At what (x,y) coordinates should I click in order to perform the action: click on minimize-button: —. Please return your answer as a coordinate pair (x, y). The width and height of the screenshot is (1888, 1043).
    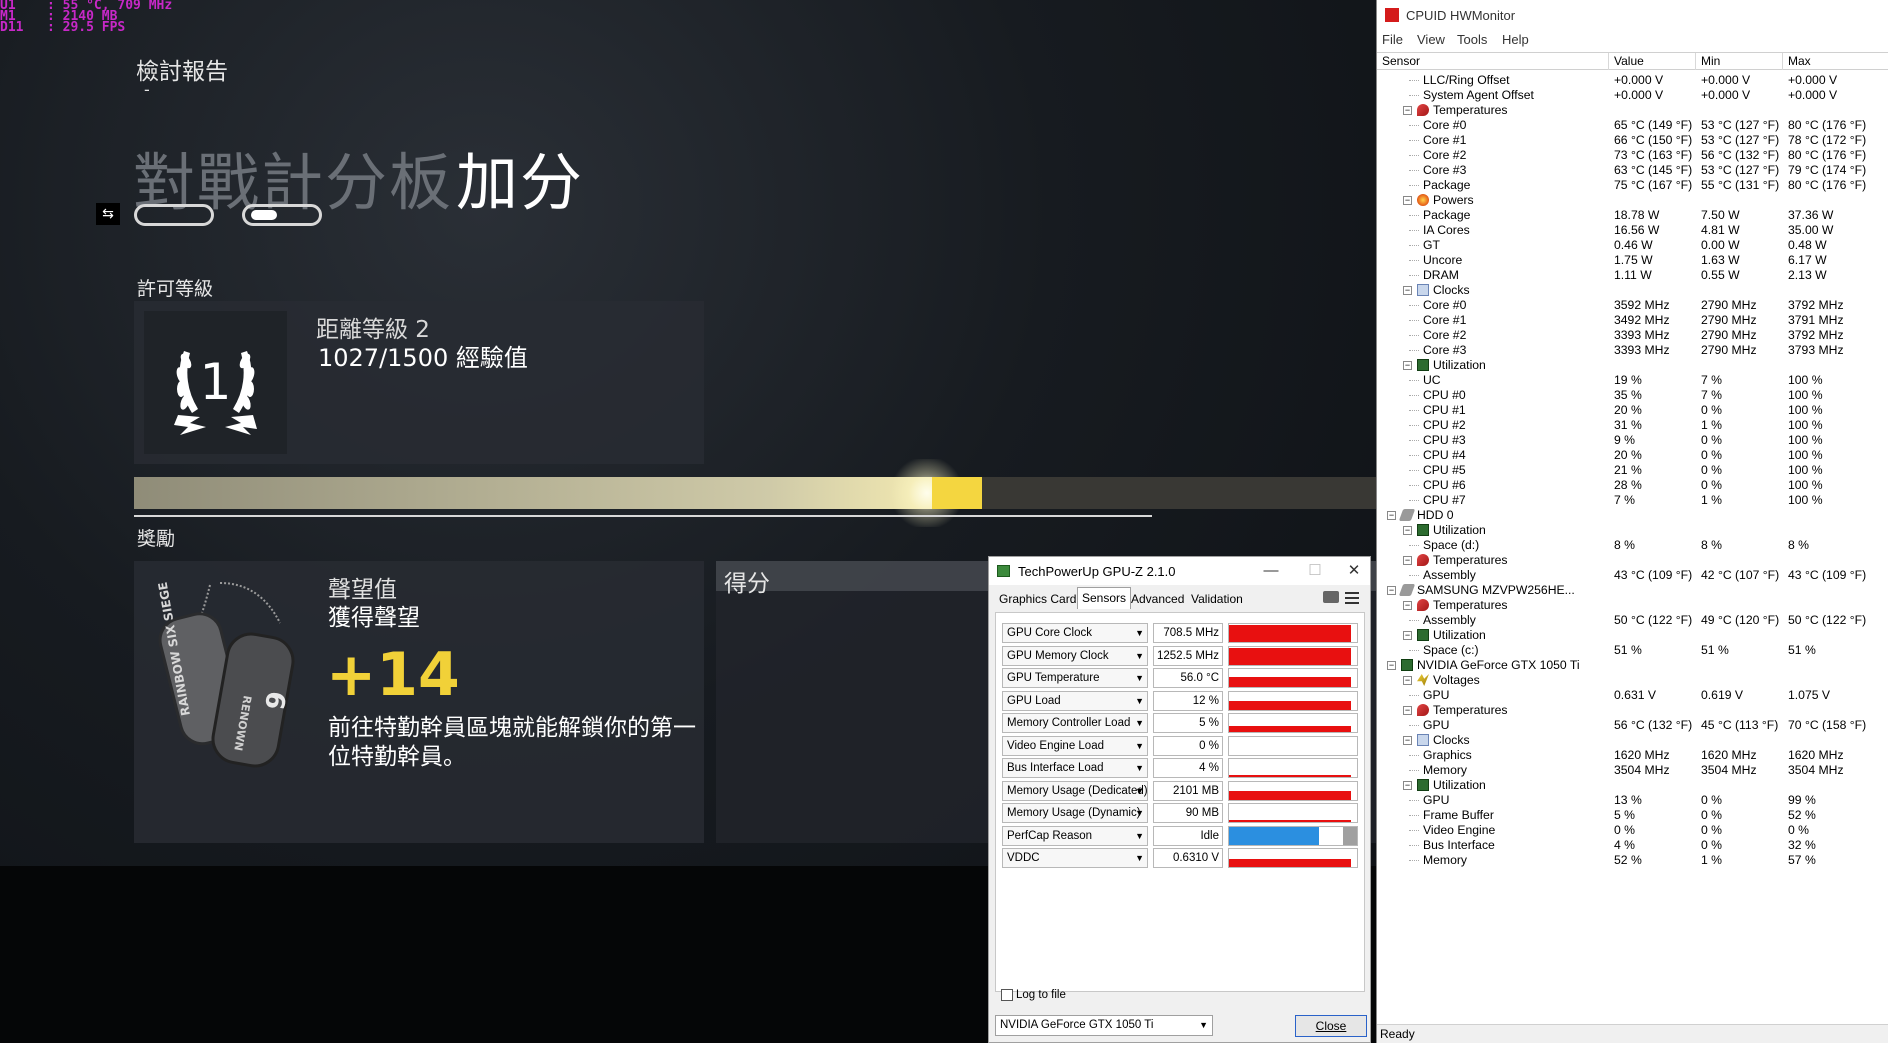
    Looking at the image, I should click on (1271, 571).